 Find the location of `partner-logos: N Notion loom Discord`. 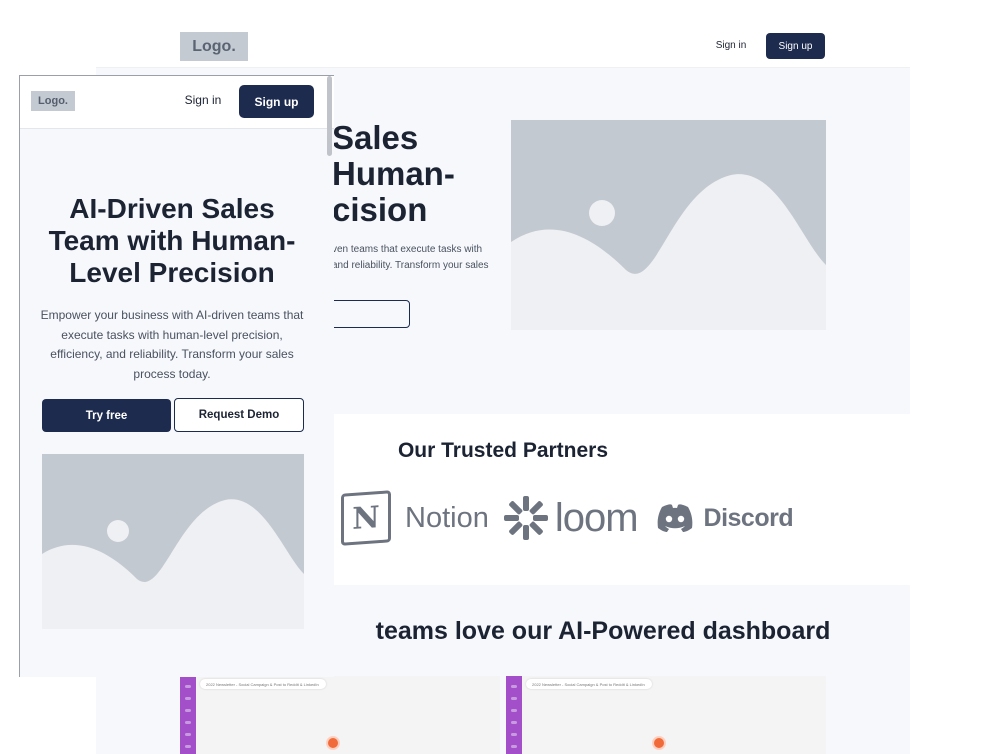

partner-logos: N Notion loom Discord is located at coordinates (567, 518).